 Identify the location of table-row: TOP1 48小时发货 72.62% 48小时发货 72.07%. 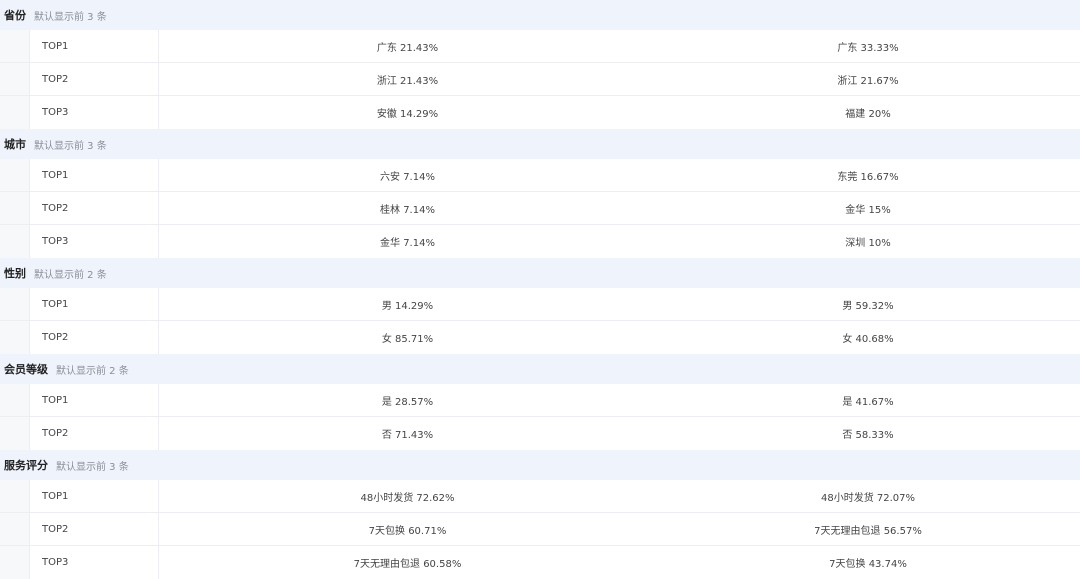
(540, 496).